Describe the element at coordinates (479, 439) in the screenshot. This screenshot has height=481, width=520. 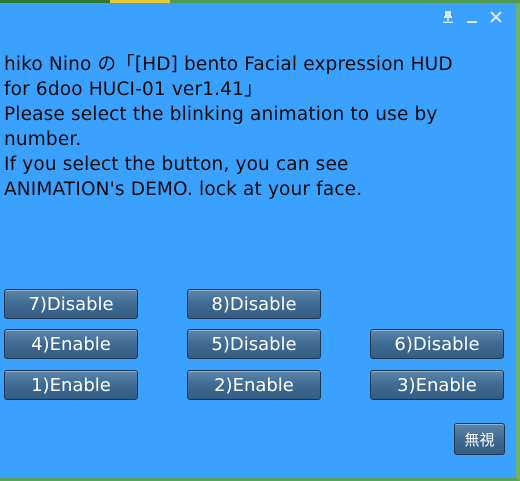
I see `ignore-button: 無視` at that location.